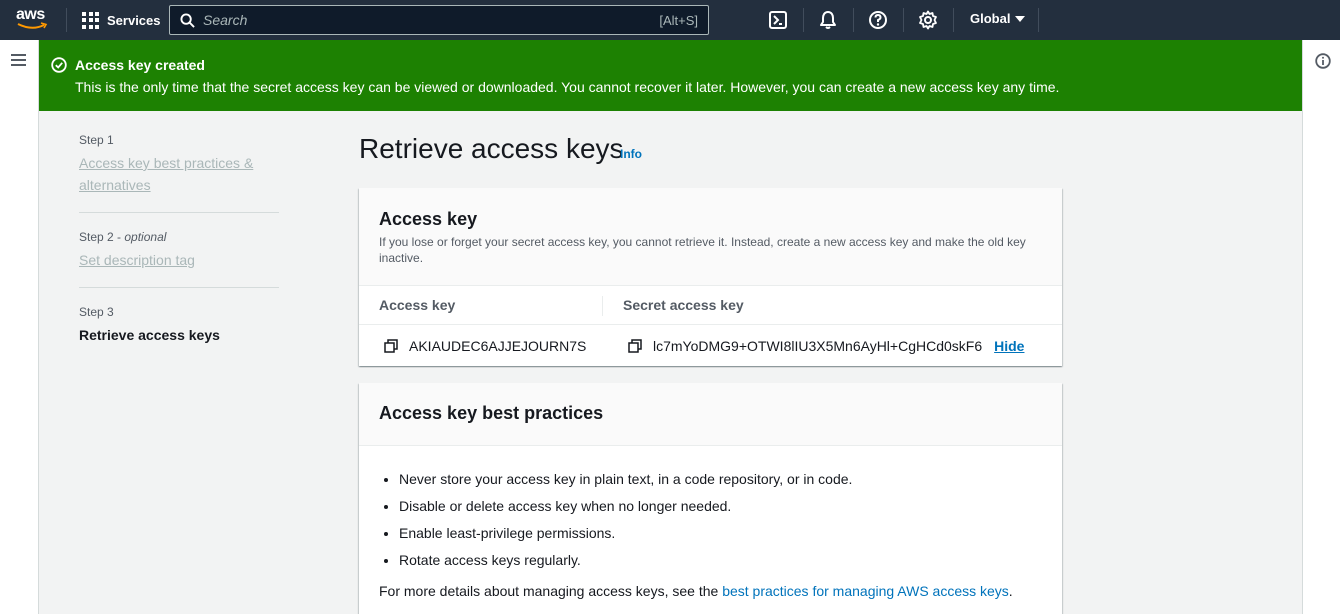 The image size is (1340, 614). Describe the element at coordinates (96, 312) in the screenshot. I see `step-3-label: Step 3` at that location.